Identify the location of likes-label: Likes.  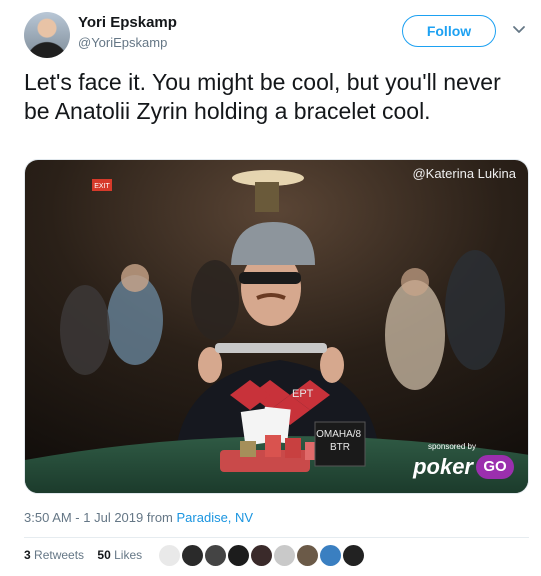
(128, 555).